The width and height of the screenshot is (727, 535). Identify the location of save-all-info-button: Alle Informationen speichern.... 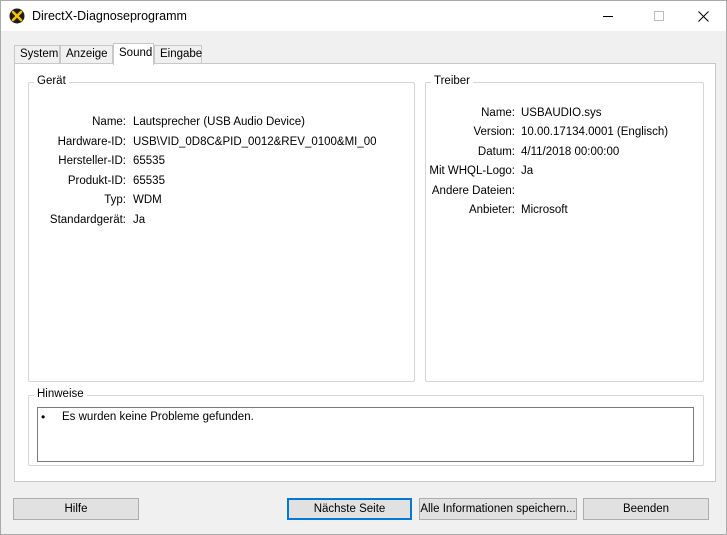
(498, 509).